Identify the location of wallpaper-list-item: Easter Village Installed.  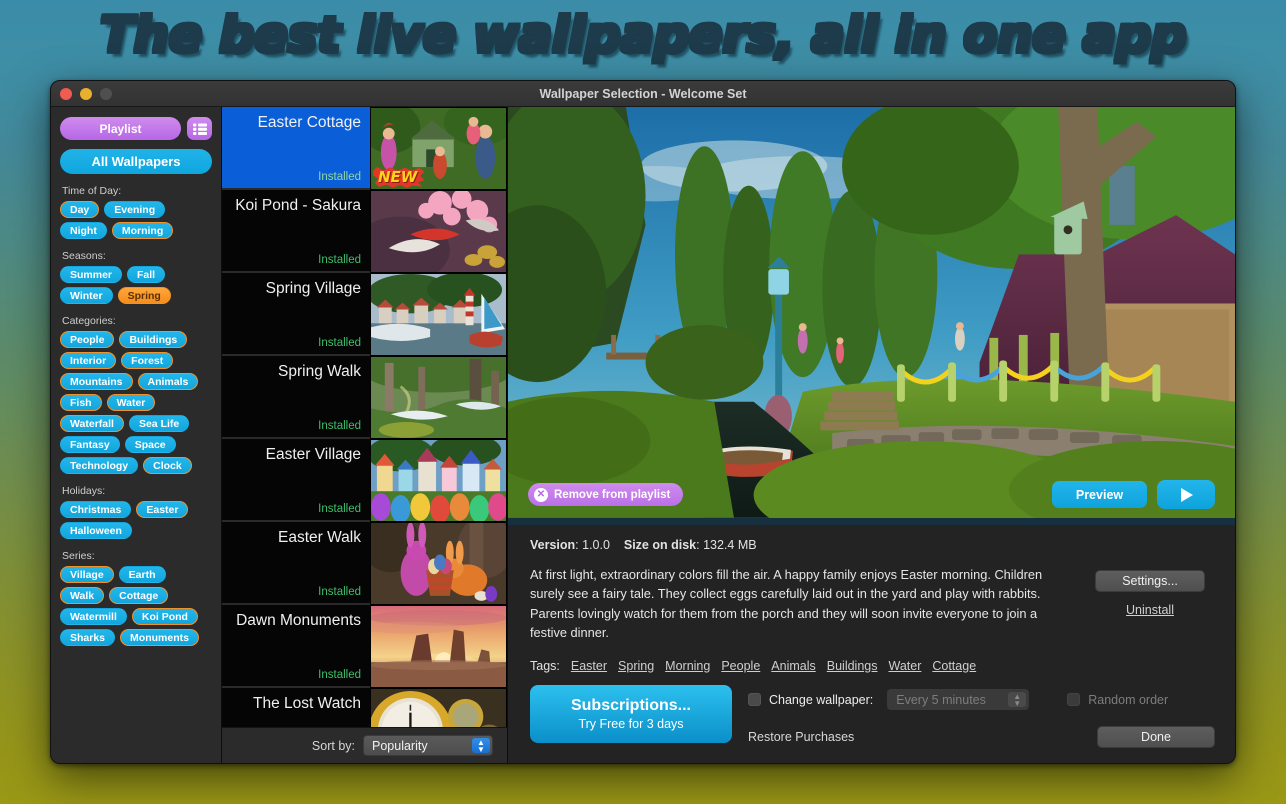
(364, 480).